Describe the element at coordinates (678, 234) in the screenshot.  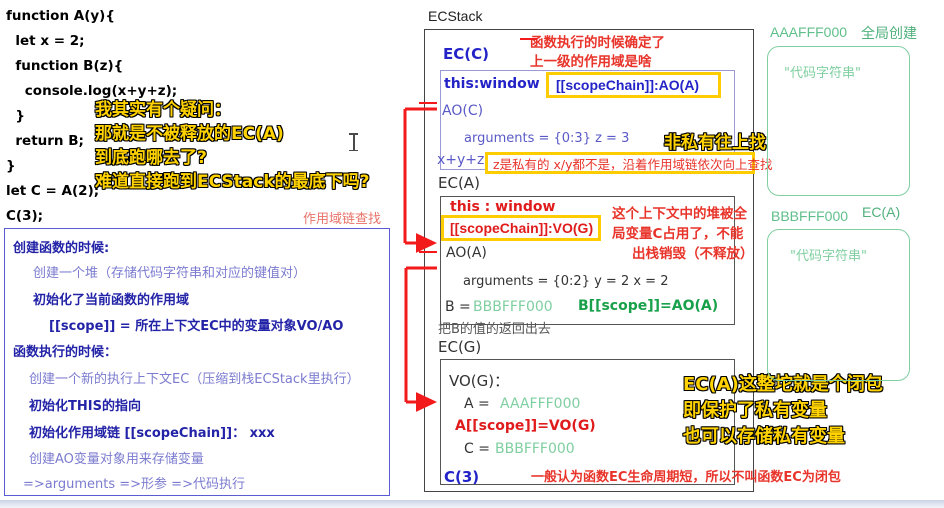
I see `annotation-heap-line: 局变量C占用了，不能` at that location.